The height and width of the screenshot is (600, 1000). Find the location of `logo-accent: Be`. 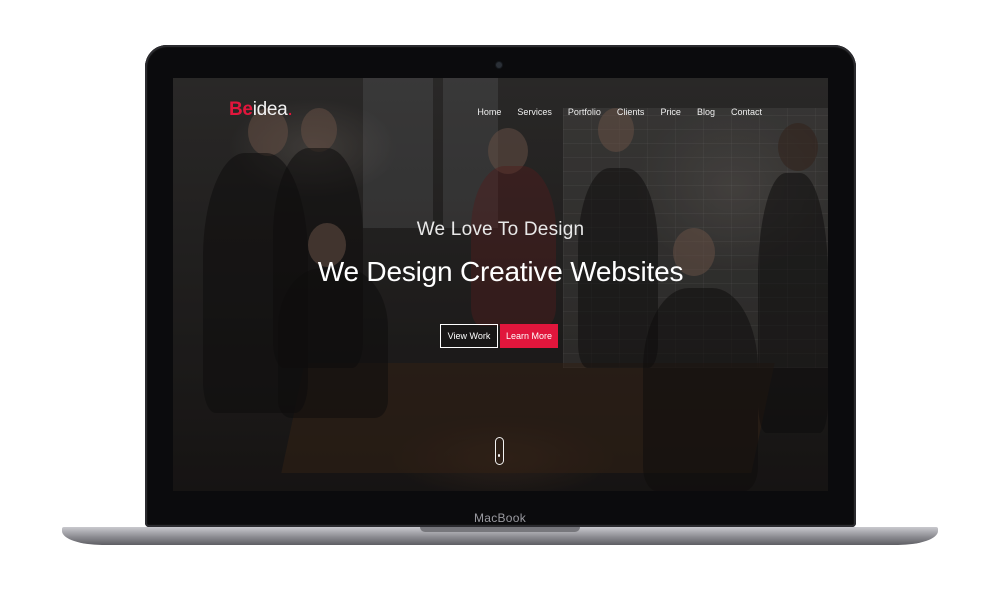

logo-accent: Be is located at coordinates (241, 109).